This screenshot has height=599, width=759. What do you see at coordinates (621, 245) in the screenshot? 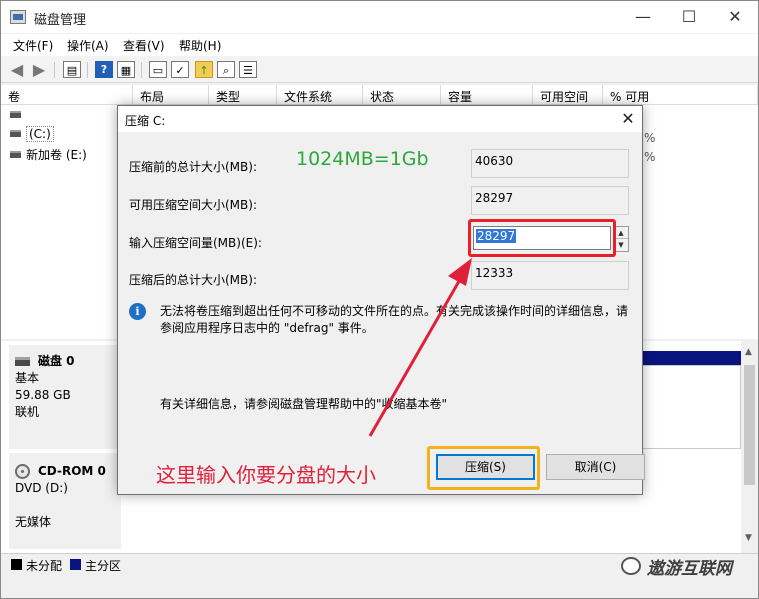
I see `stepper-down-icon: ▼` at bounding box center [621, 245].